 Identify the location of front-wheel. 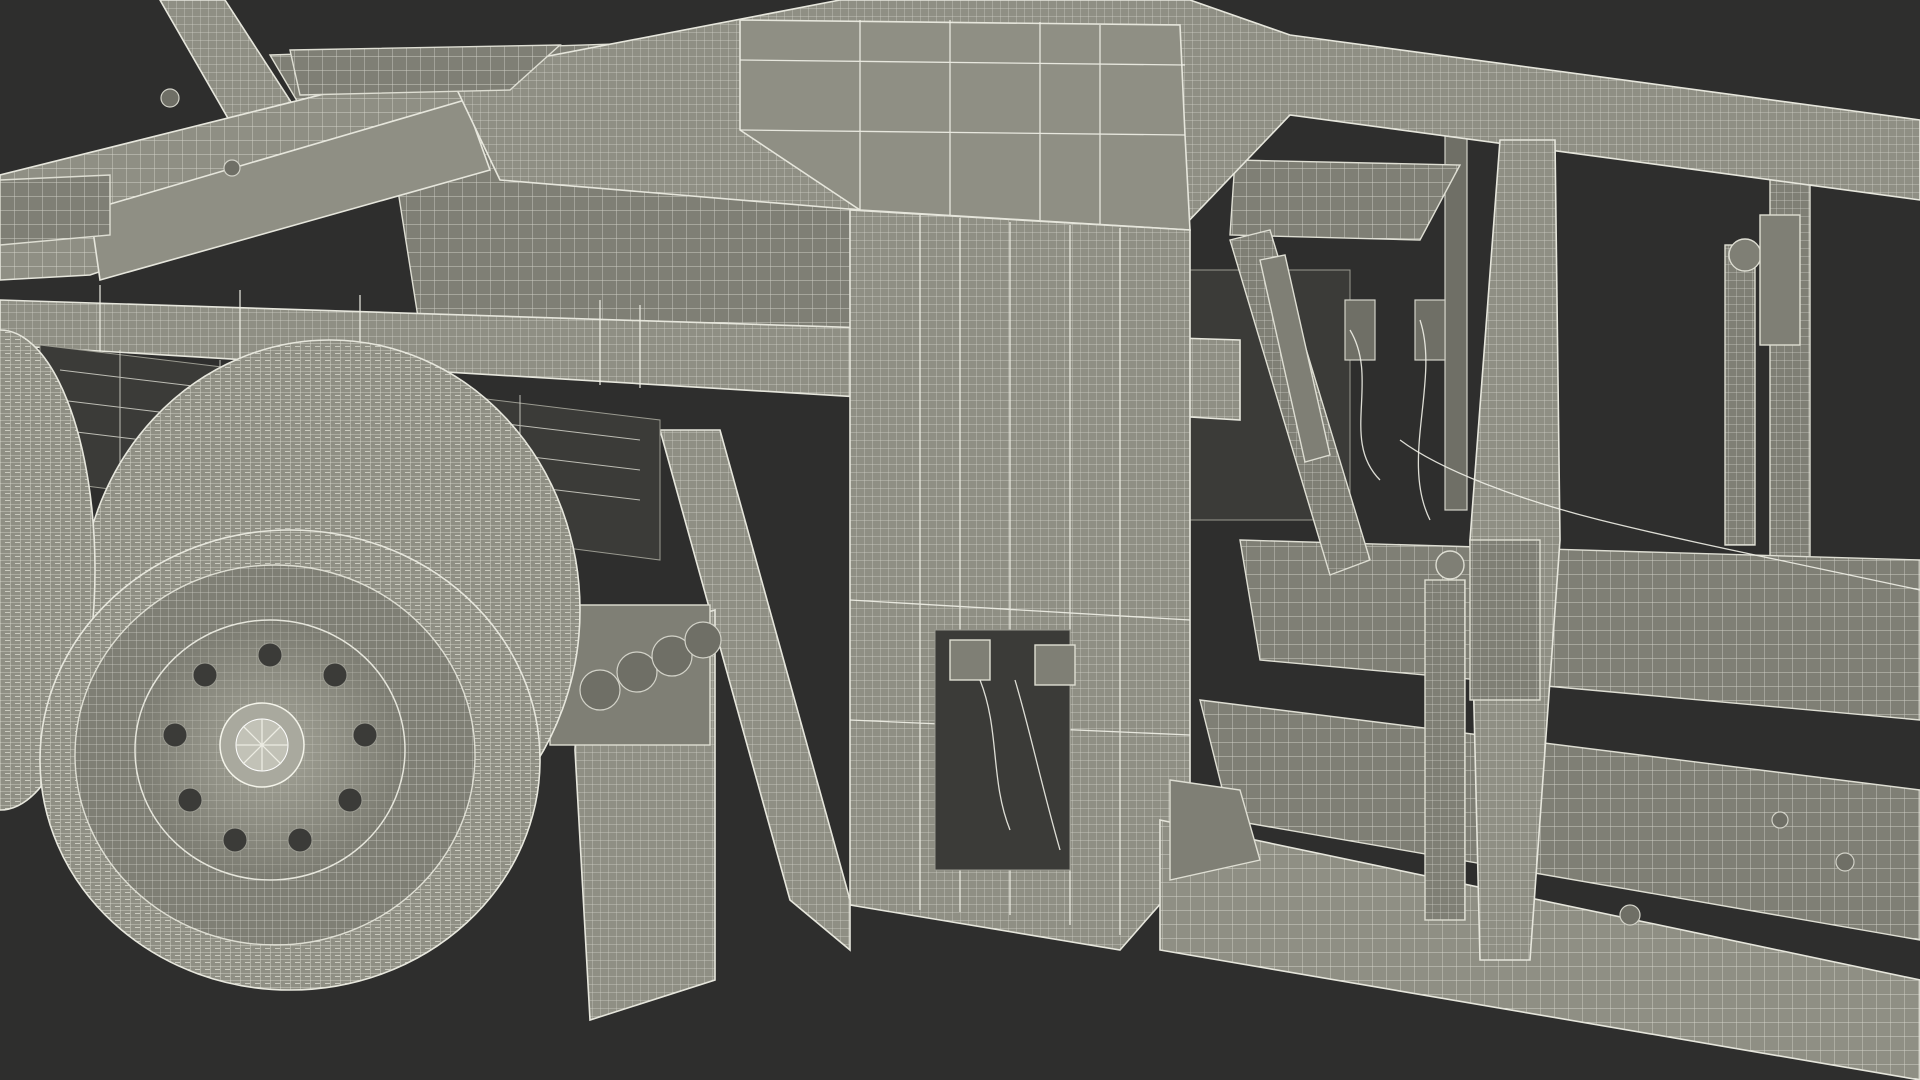
(290, 760).